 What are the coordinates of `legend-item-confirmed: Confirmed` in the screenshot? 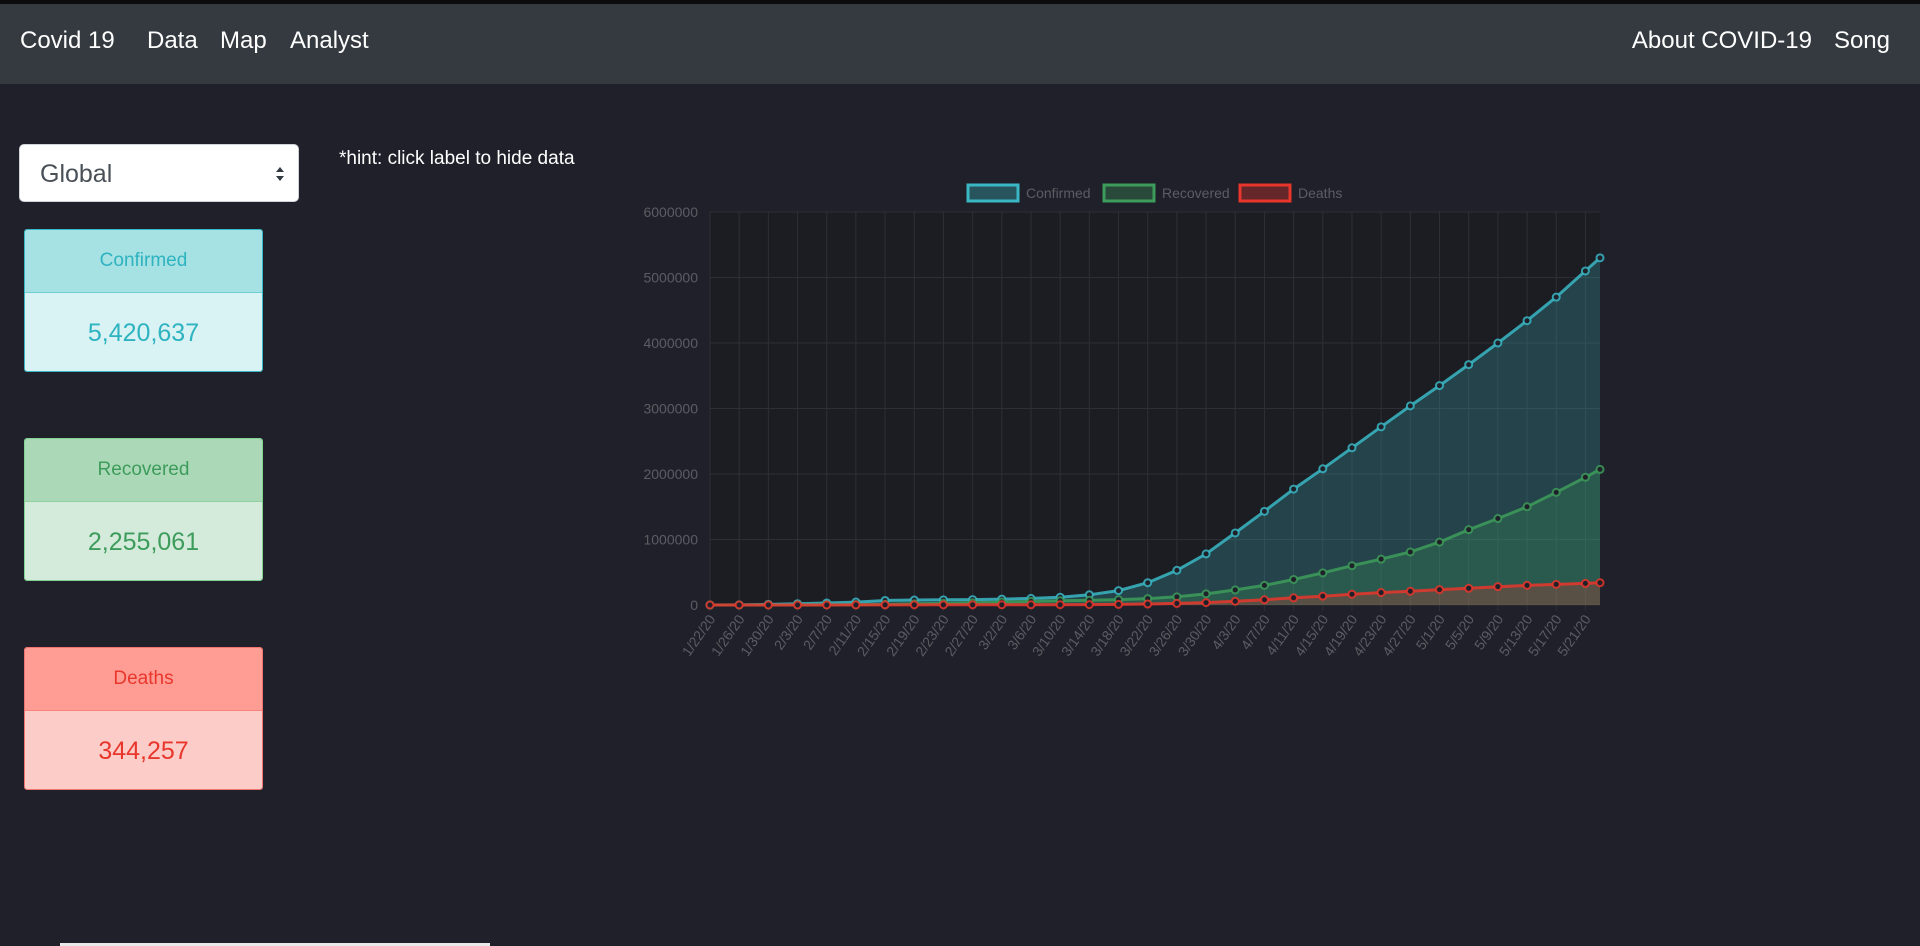 It's located at (1028, 193).